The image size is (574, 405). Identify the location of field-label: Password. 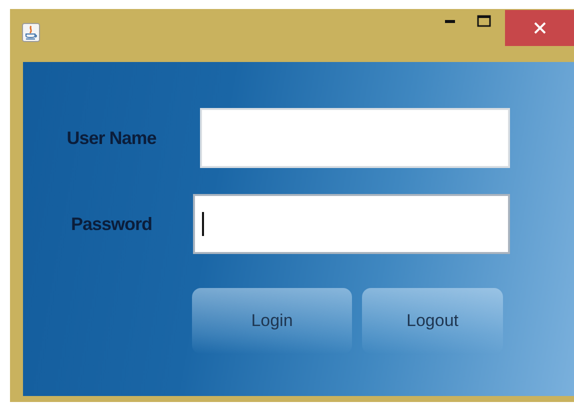
(111, 224).